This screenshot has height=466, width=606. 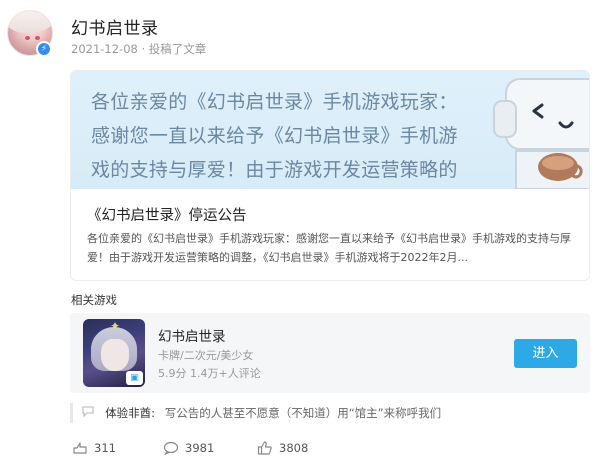 I want to click on game-rating: 5.9分 1.4万+人评论, so click(x=209, y=373).